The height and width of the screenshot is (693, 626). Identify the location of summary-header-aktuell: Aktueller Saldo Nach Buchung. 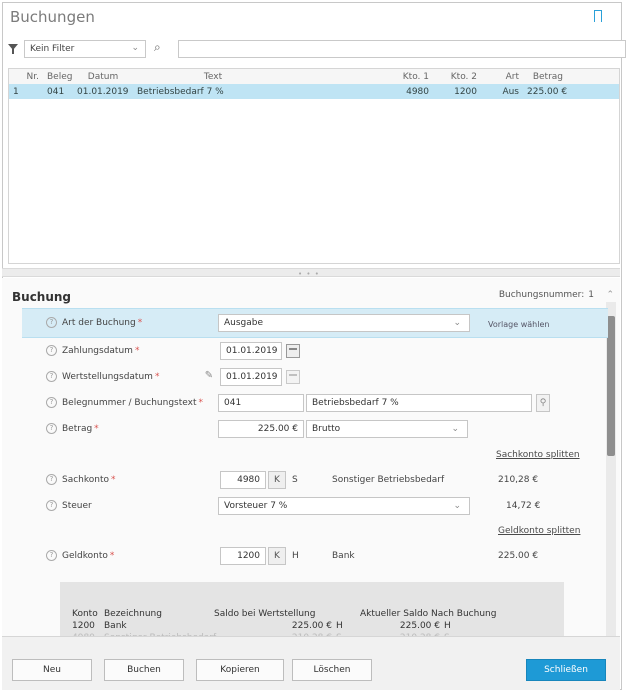
(428, 614).